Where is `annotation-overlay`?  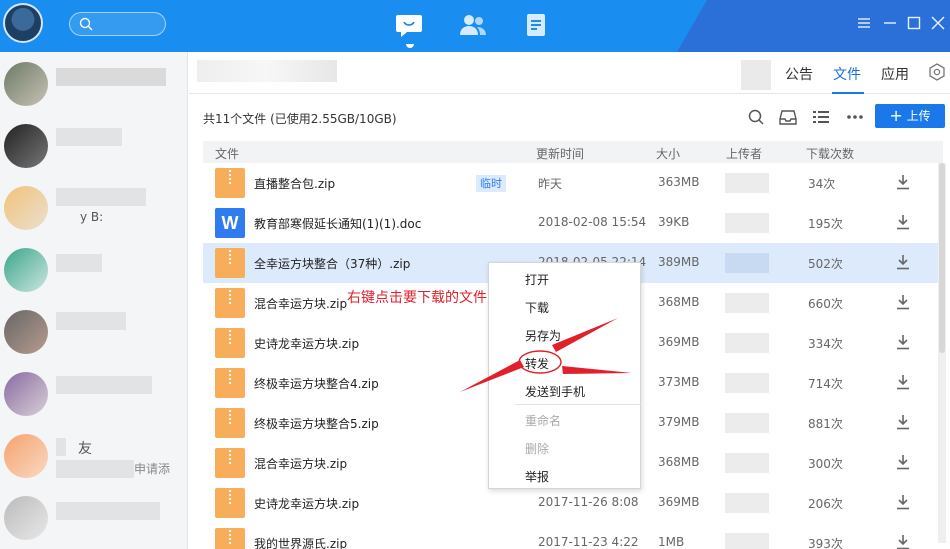 annotation-overlay is located at coordinates (546, 355).